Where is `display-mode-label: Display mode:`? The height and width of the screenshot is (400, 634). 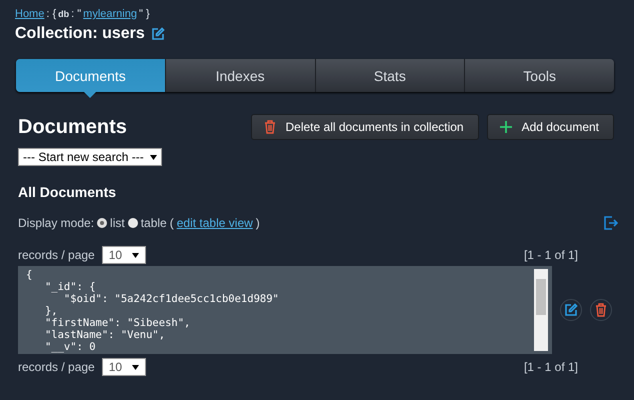
display-mode-label: Display mode: is located at coordinates (56, 223).